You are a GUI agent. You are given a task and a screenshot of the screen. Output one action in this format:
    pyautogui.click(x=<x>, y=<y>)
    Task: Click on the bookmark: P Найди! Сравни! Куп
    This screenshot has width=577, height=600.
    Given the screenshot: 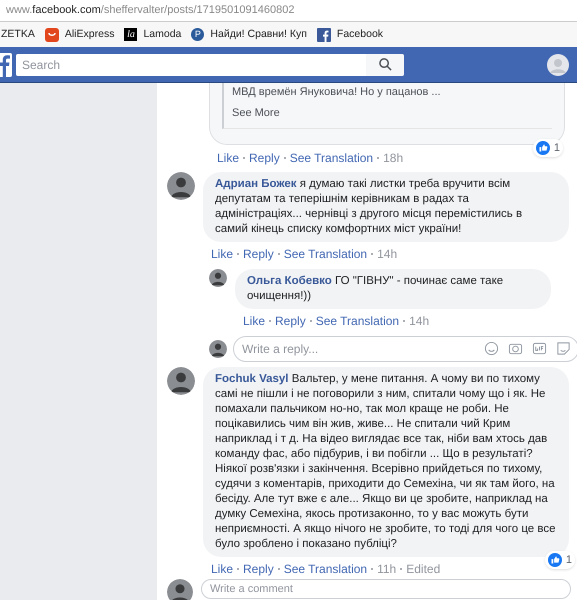 What is the action you would take?
    pyautogui.click(x=249, y=34)
    